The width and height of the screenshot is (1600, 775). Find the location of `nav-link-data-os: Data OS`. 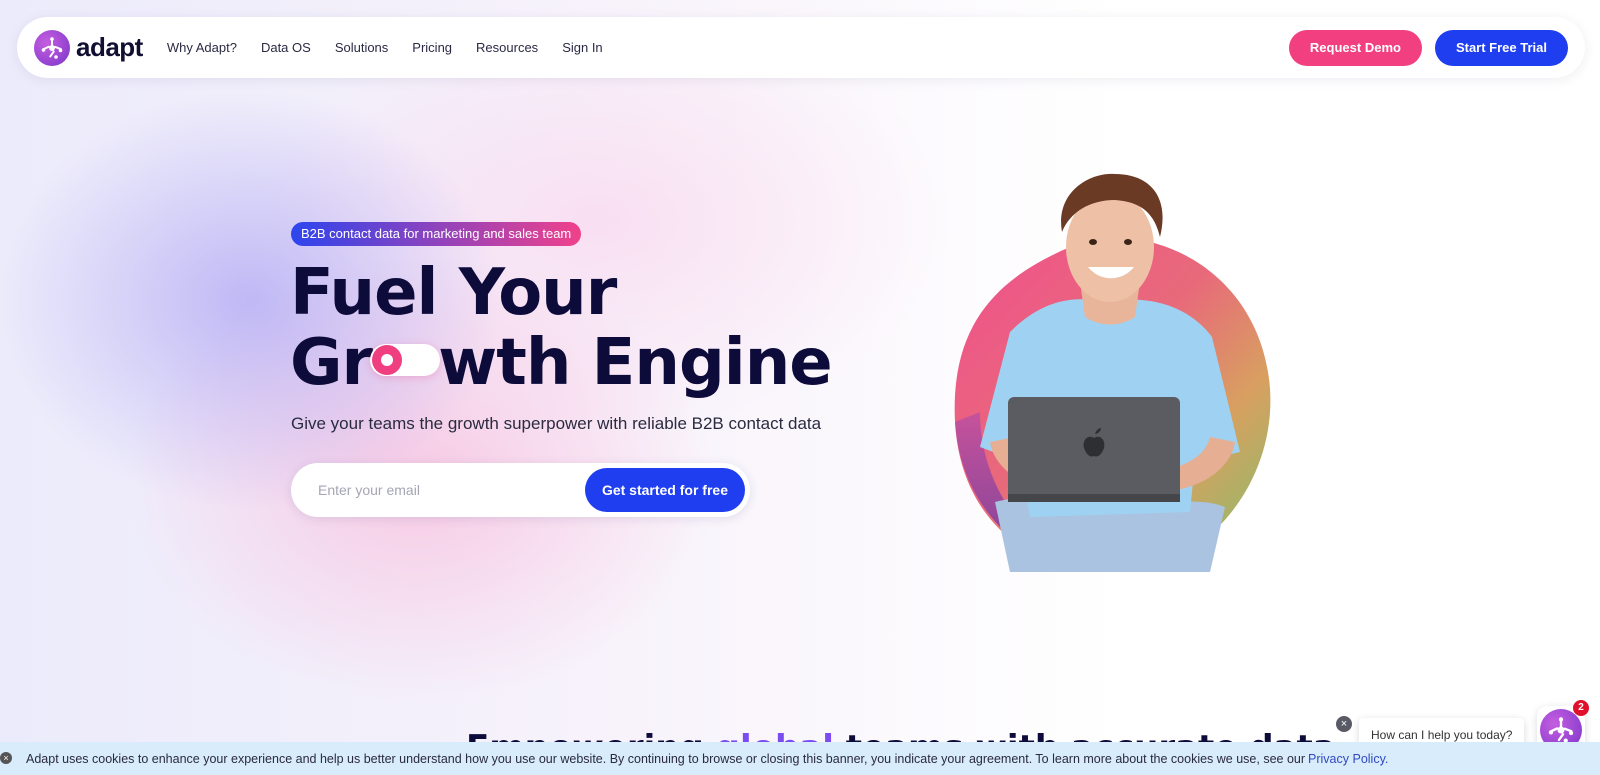

nav-link-data-os: Data OS is located at coordinates (286, 47).